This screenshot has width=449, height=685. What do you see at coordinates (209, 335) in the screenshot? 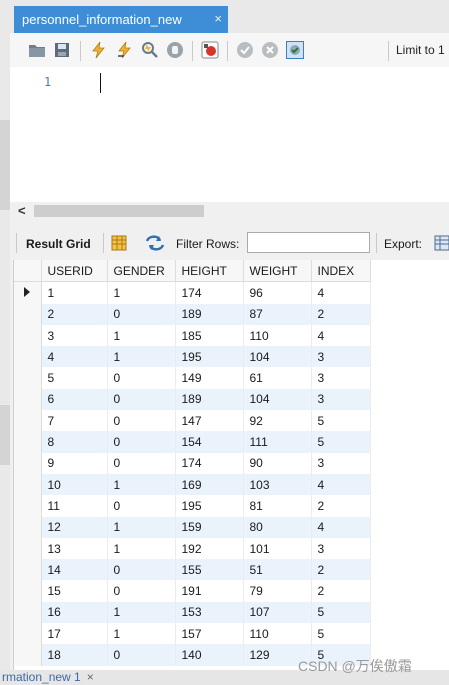
I see `table-cell: 185` at bounding box center [209, 335].